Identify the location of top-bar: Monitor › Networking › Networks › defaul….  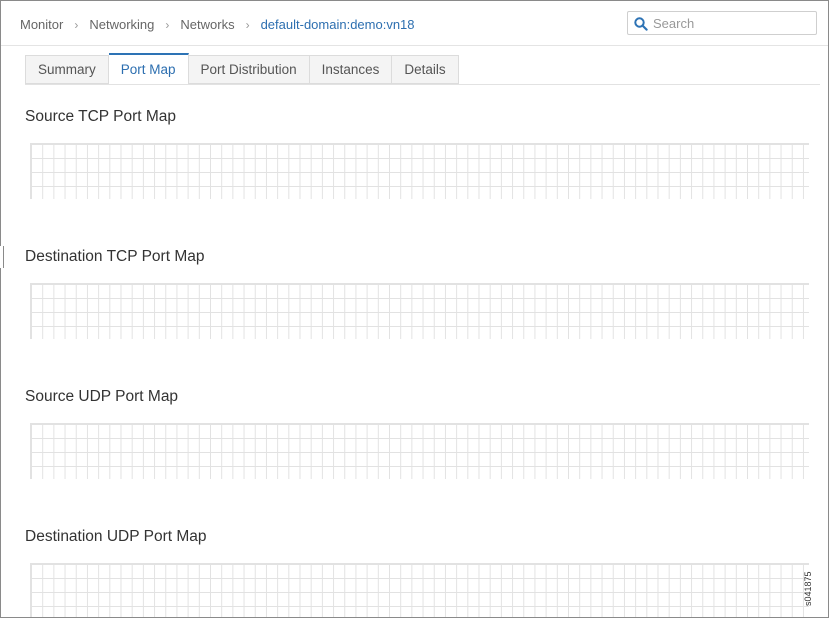
(414, 23).